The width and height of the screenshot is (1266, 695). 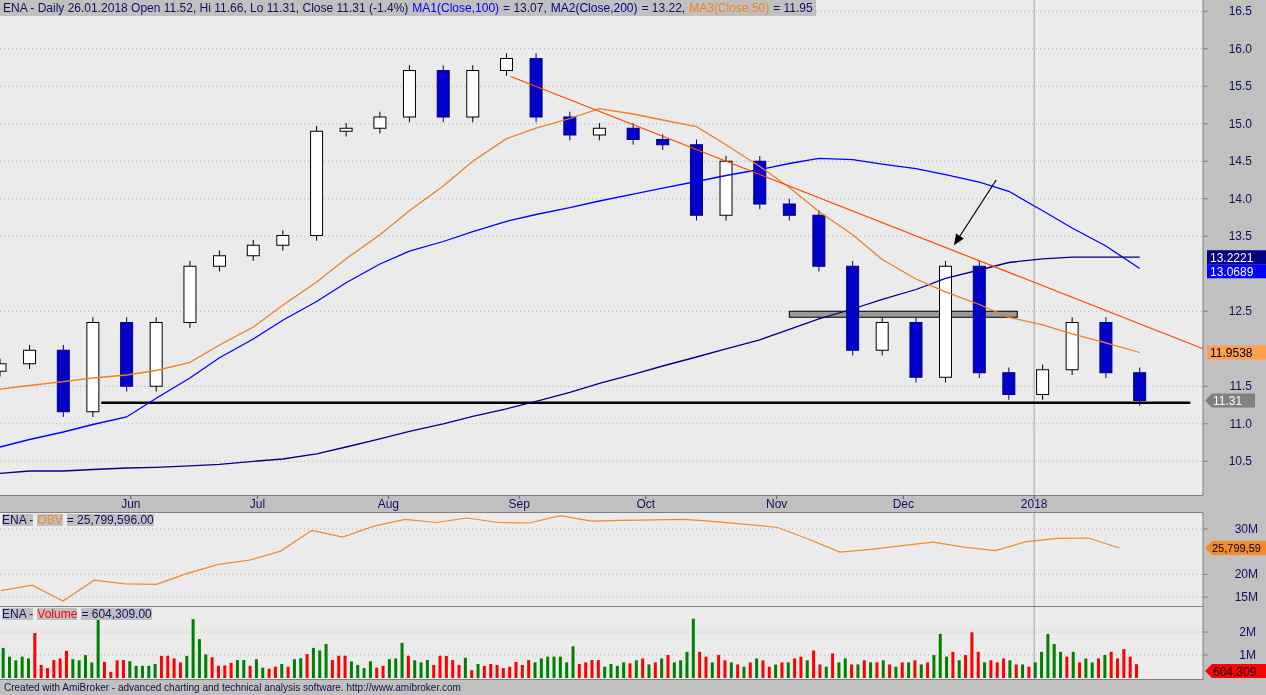 What do you see at coordinates (232, 687) in the screenshot?
I see `footer-text: Created with AmiBroker - advanced charting and technical analysis software. http://www.amibroker.com` at bounding box center [232, 687].